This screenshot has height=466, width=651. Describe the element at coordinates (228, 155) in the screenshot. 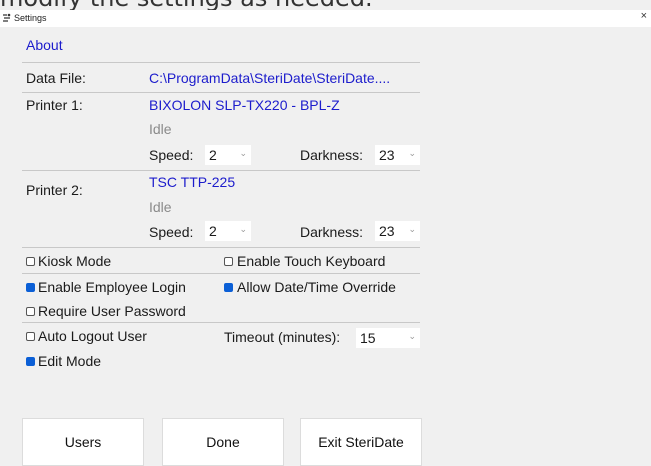

I see `printer1-speed-select: 2 ⌄` at that location.